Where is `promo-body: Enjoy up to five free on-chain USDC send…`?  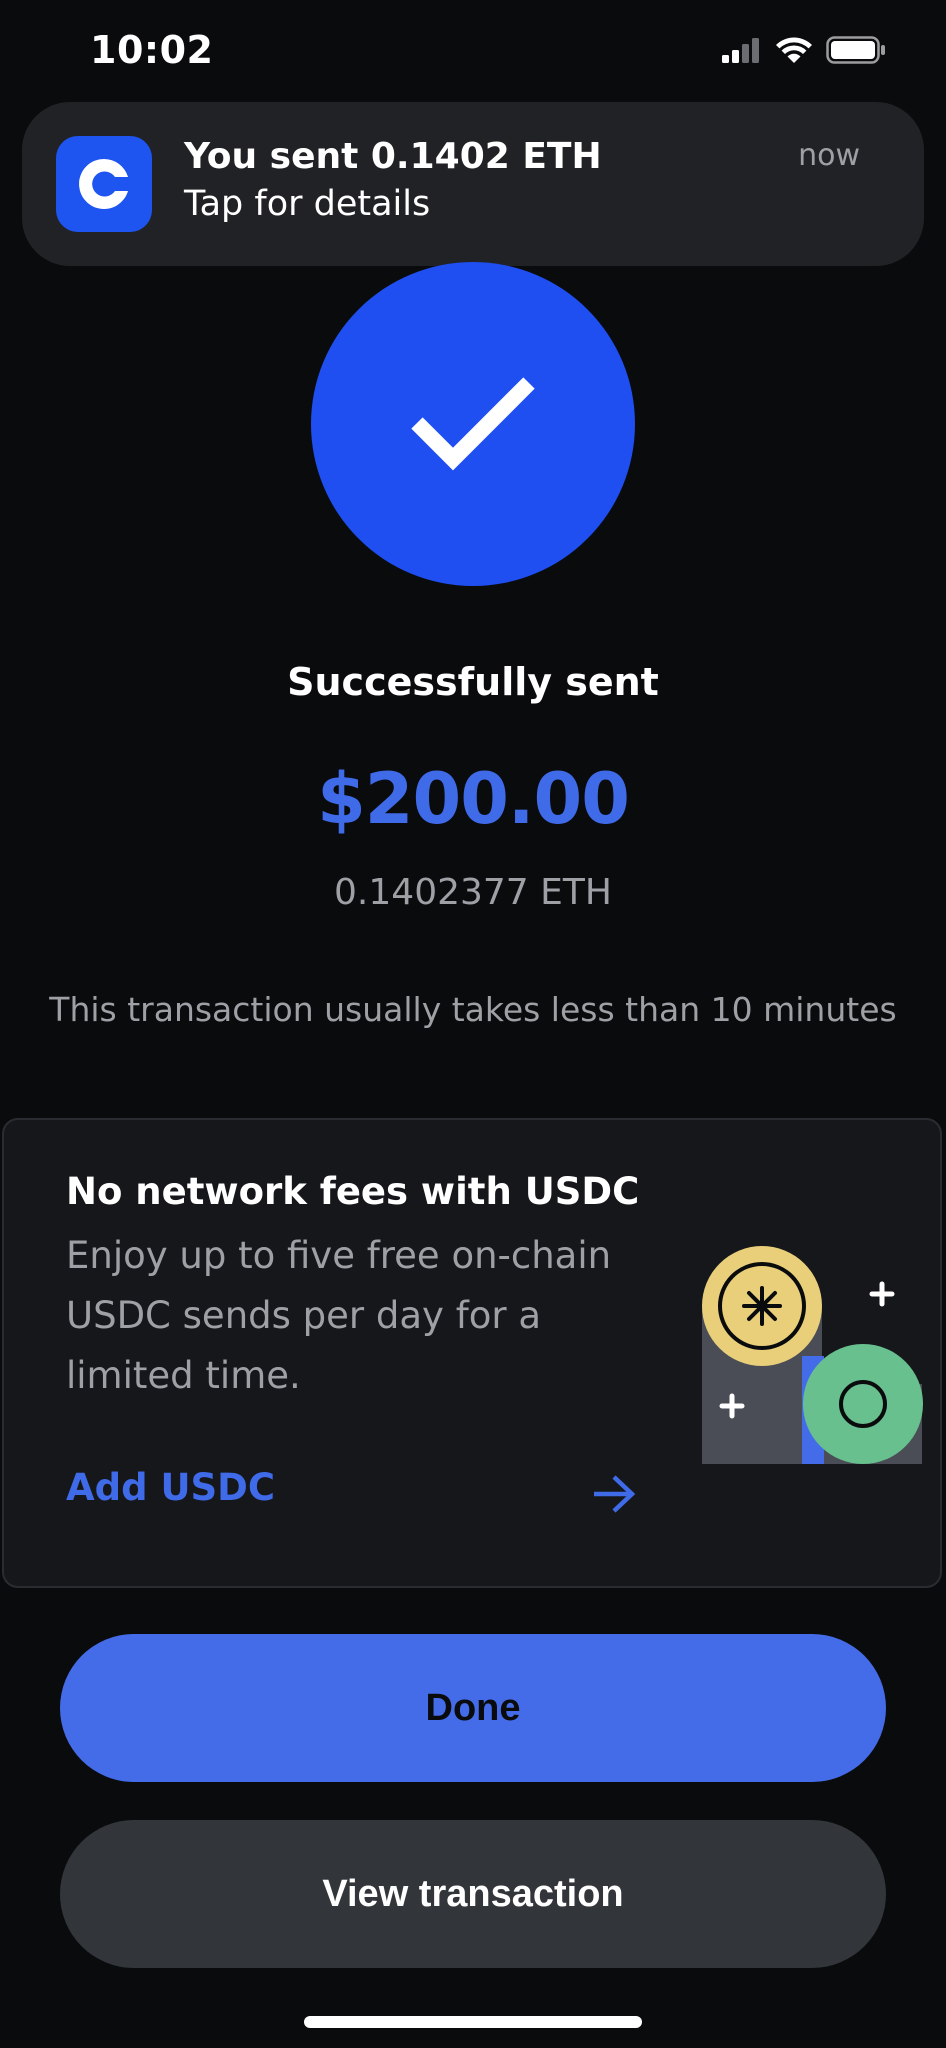 promo-body: Enjoy up to five free on-chain USDC send… is located at coordinates (339, 1315).